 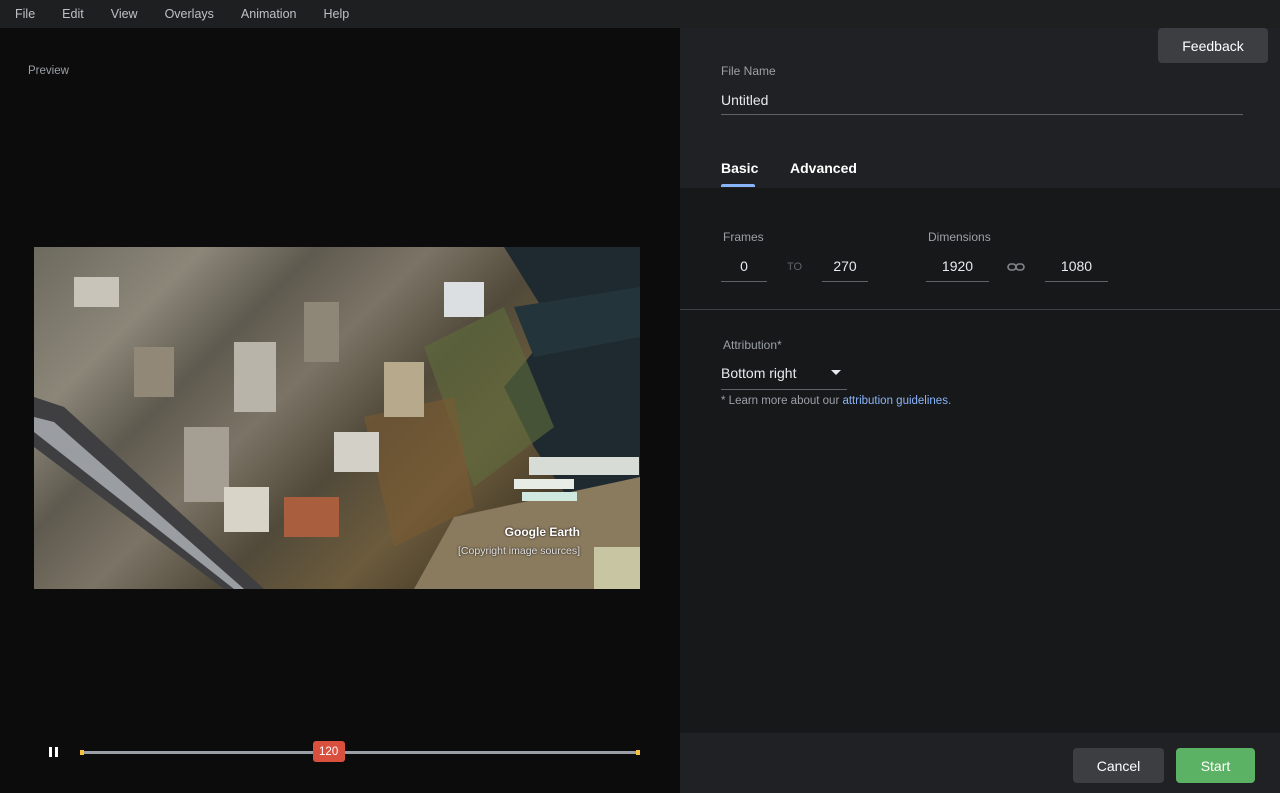 I want to click on menu-help: Help, so click(x=337, y=14).